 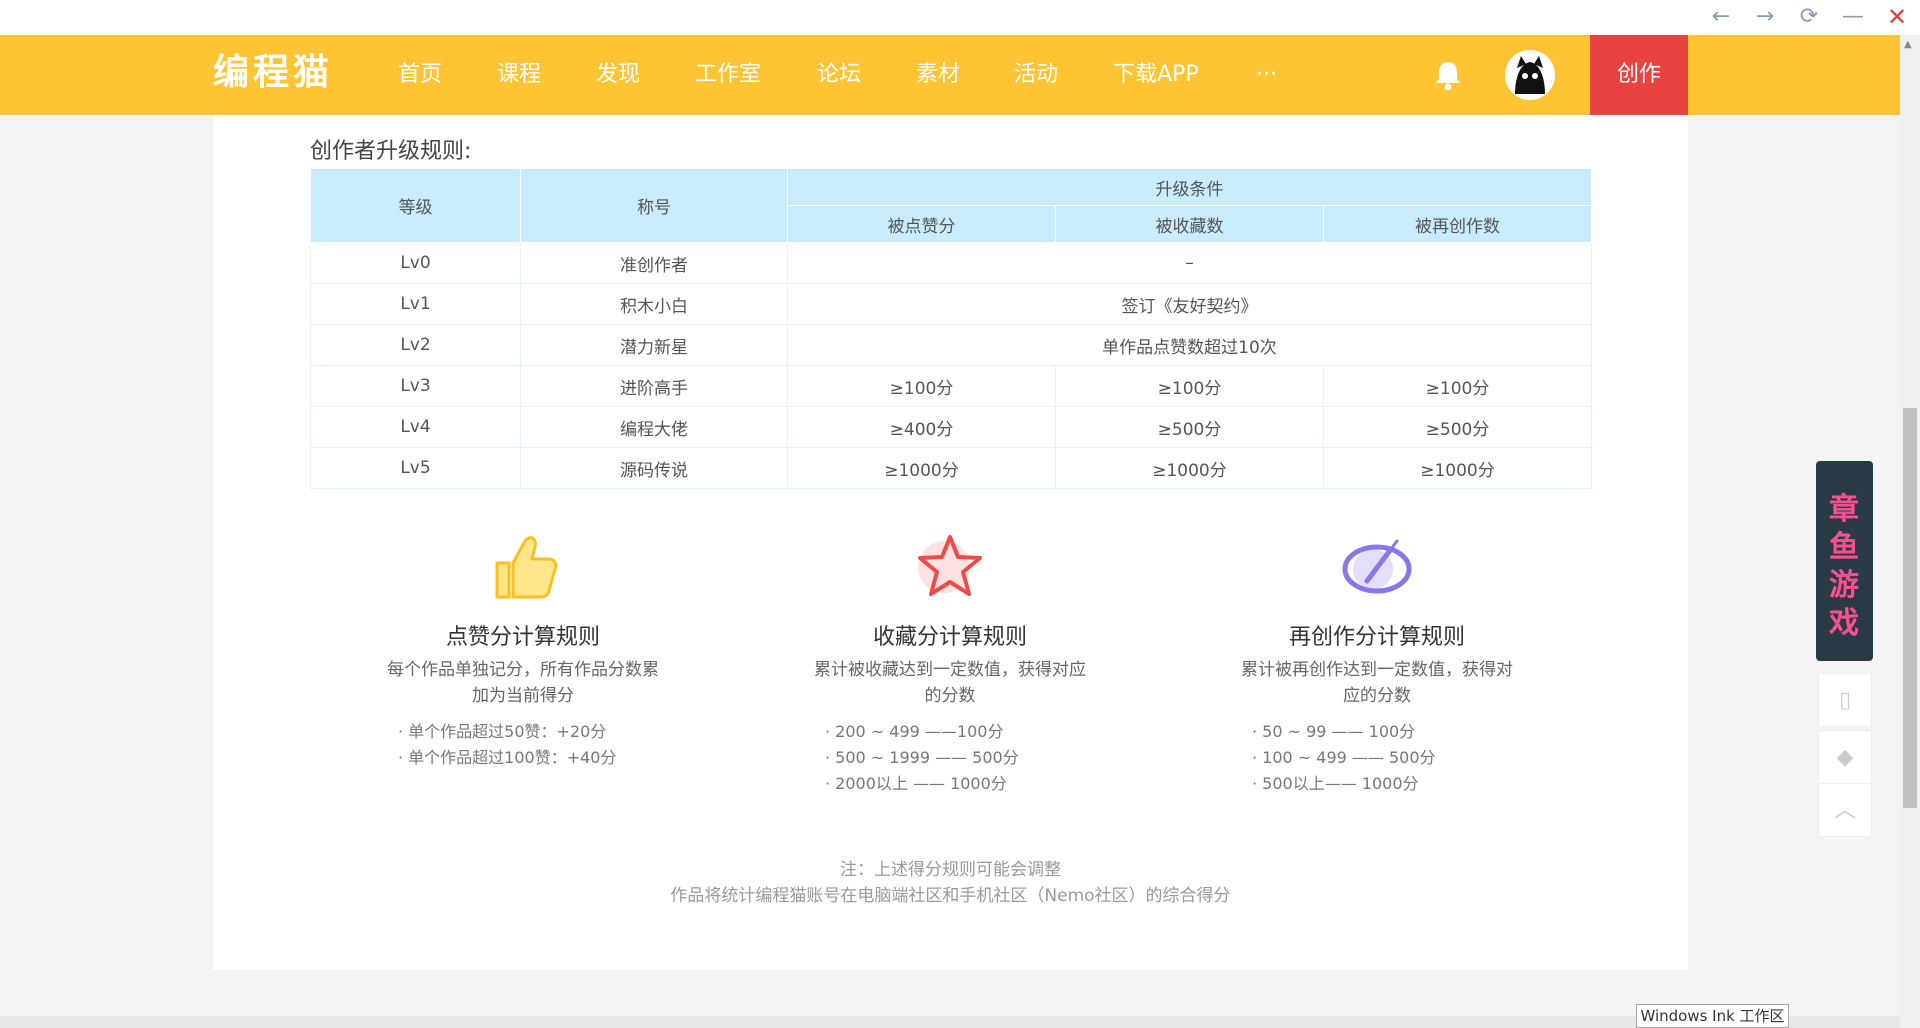 I want to click on table-row: Lv5 源码传说 ≥1000分 ≥1000分 ≥1000分, so click(x=951, y=468).